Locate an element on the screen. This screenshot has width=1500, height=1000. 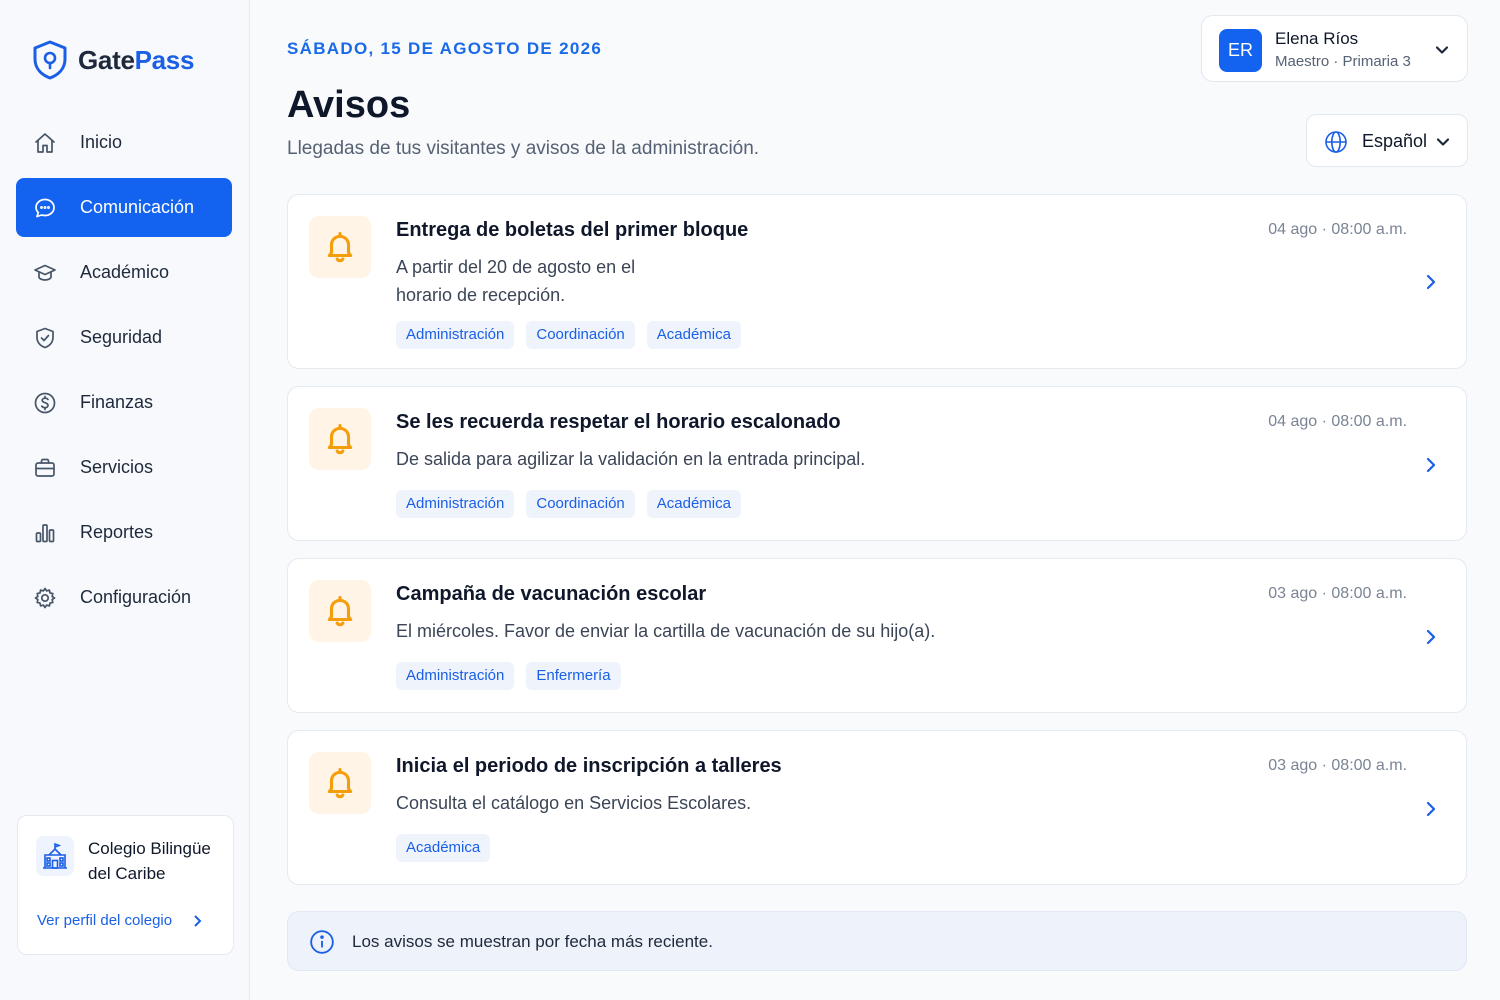
sidebar-item-reportes: Reportes is located at coordinates (124, 532).